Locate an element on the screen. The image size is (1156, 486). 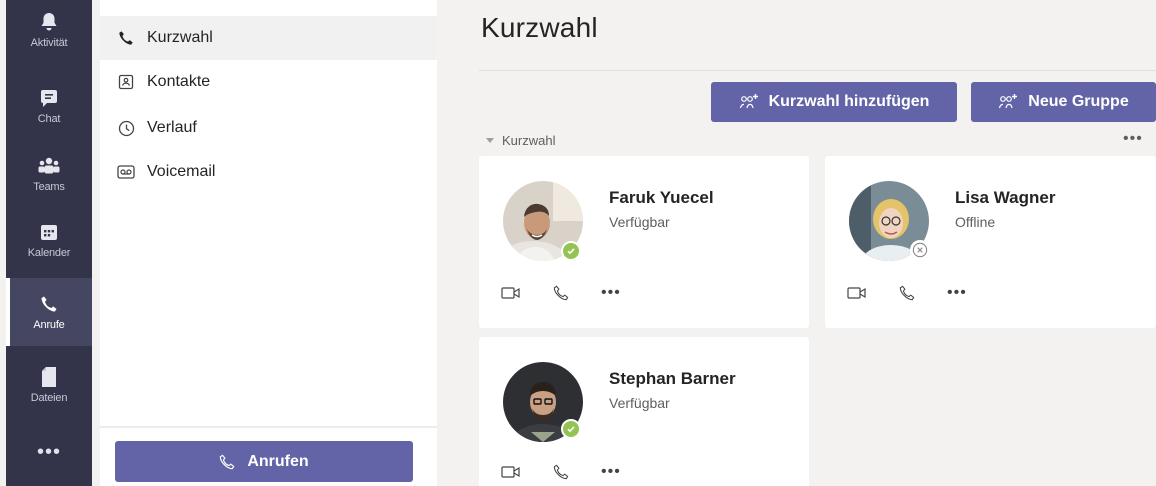
bell-icon is located at coordinates (49, 22).